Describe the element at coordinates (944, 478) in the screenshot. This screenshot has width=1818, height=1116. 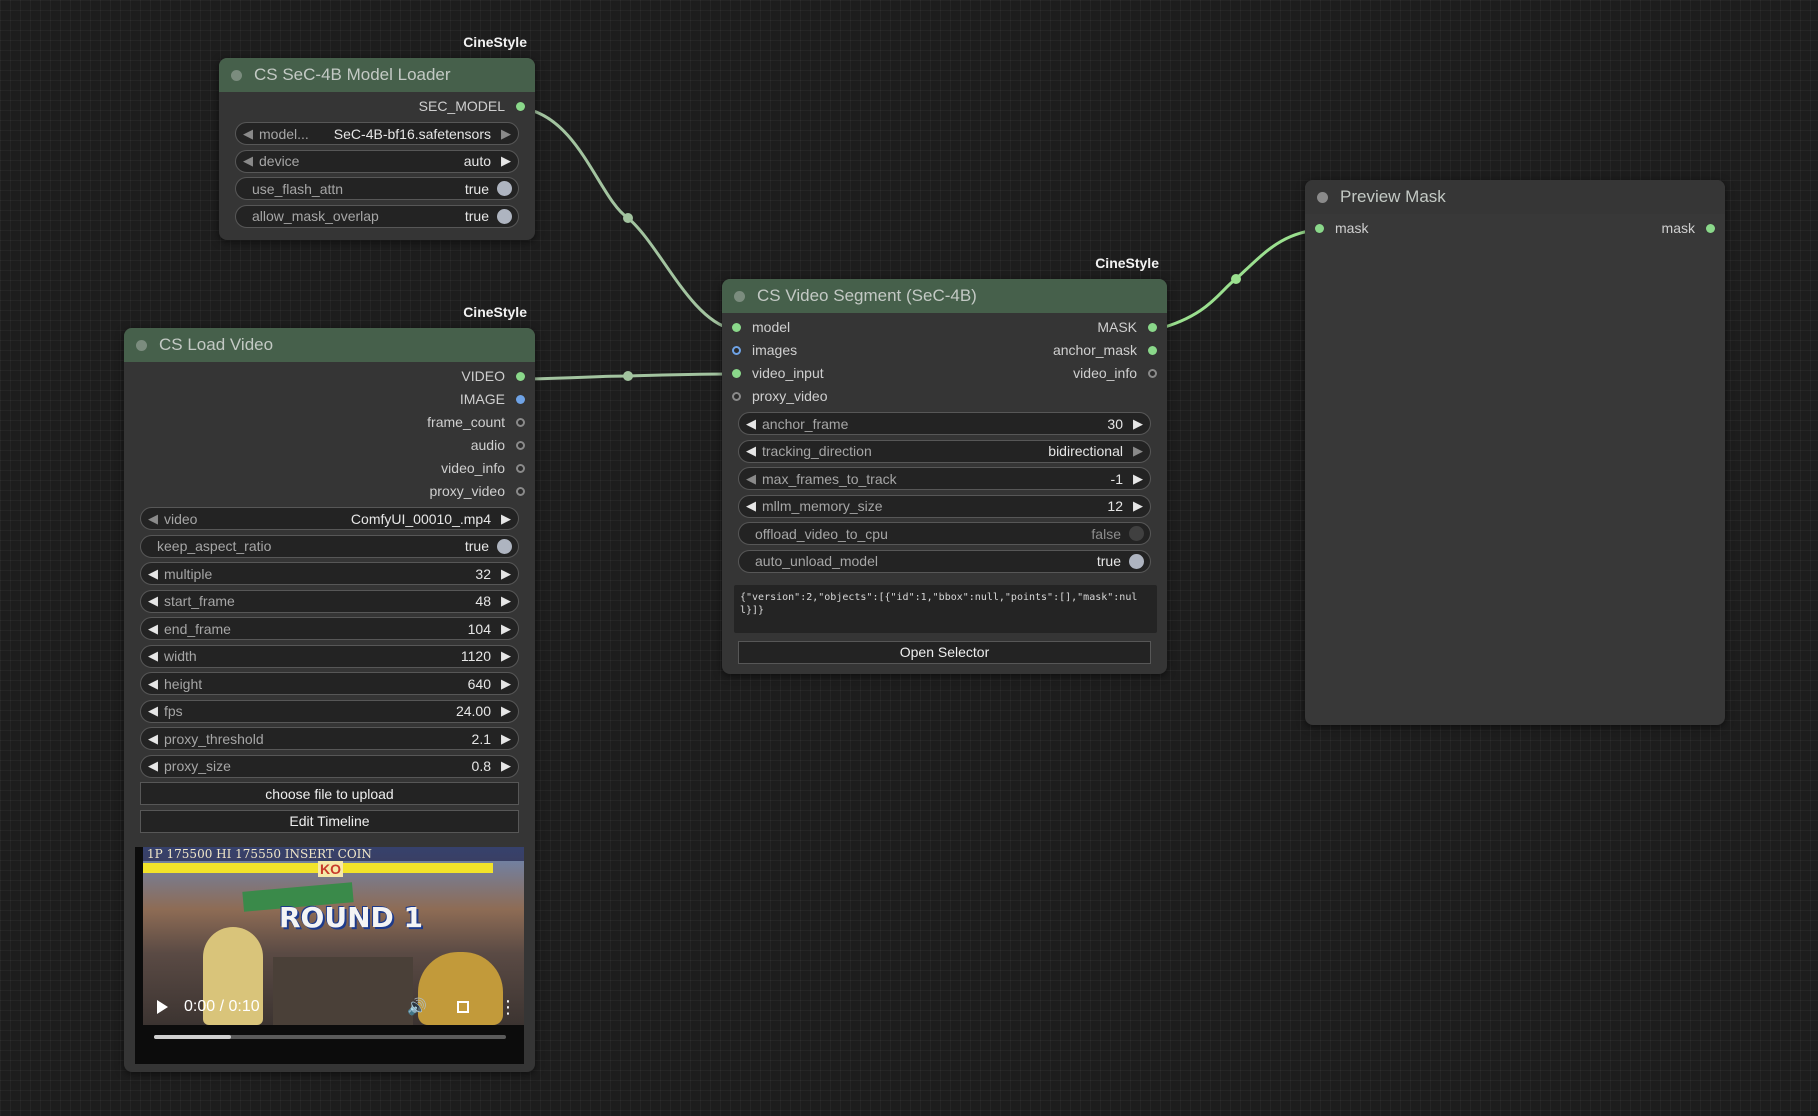
I see `max-frames-to-track-number: ◀ max_frames_to_track -1 ▶` at that location.